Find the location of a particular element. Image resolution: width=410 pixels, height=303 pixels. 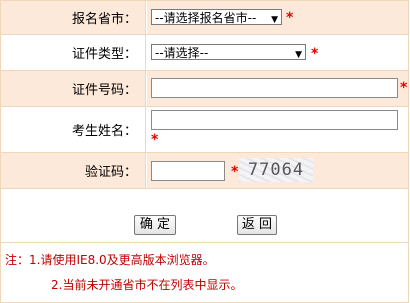

cert-type-select: --请选择-- ▼ is located at coordinates (228, 52).